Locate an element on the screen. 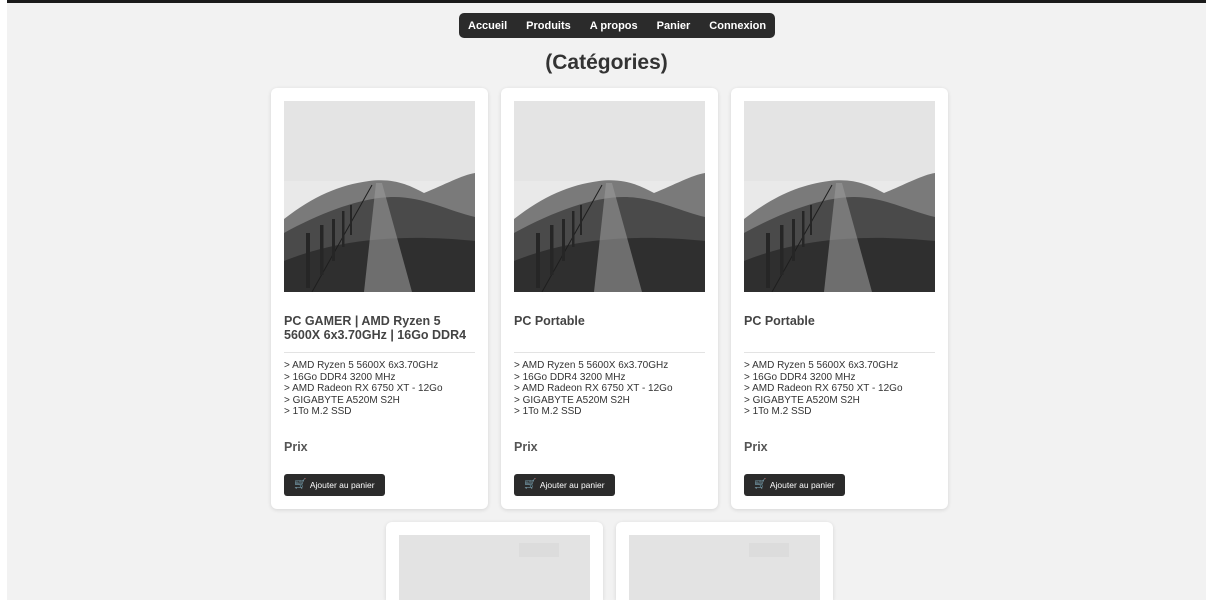 The width and height of the screenshot is (1213, 600). right-frame is located at coordinates (1209, 300).